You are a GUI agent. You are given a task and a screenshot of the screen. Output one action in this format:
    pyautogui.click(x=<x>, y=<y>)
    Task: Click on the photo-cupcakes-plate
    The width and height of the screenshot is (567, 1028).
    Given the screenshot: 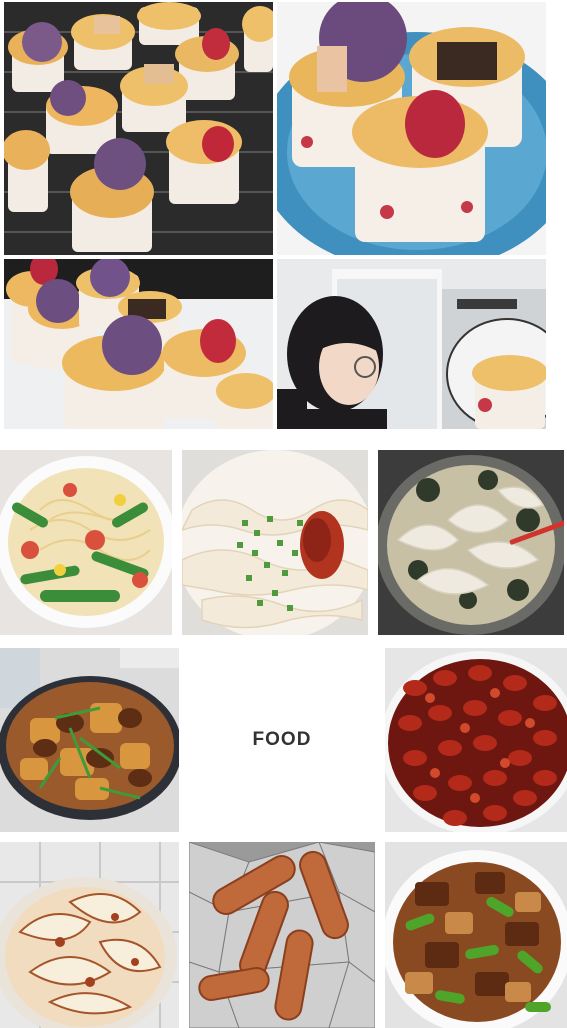 What is the action you would take?
    pyautogui.click(x=411, y=128)
    